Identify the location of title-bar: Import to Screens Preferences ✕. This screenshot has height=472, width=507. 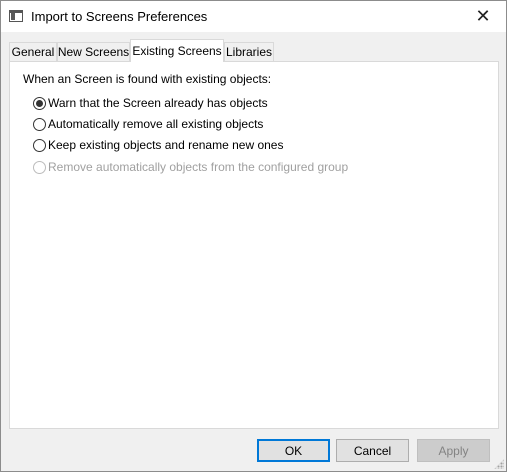
(253, 16).